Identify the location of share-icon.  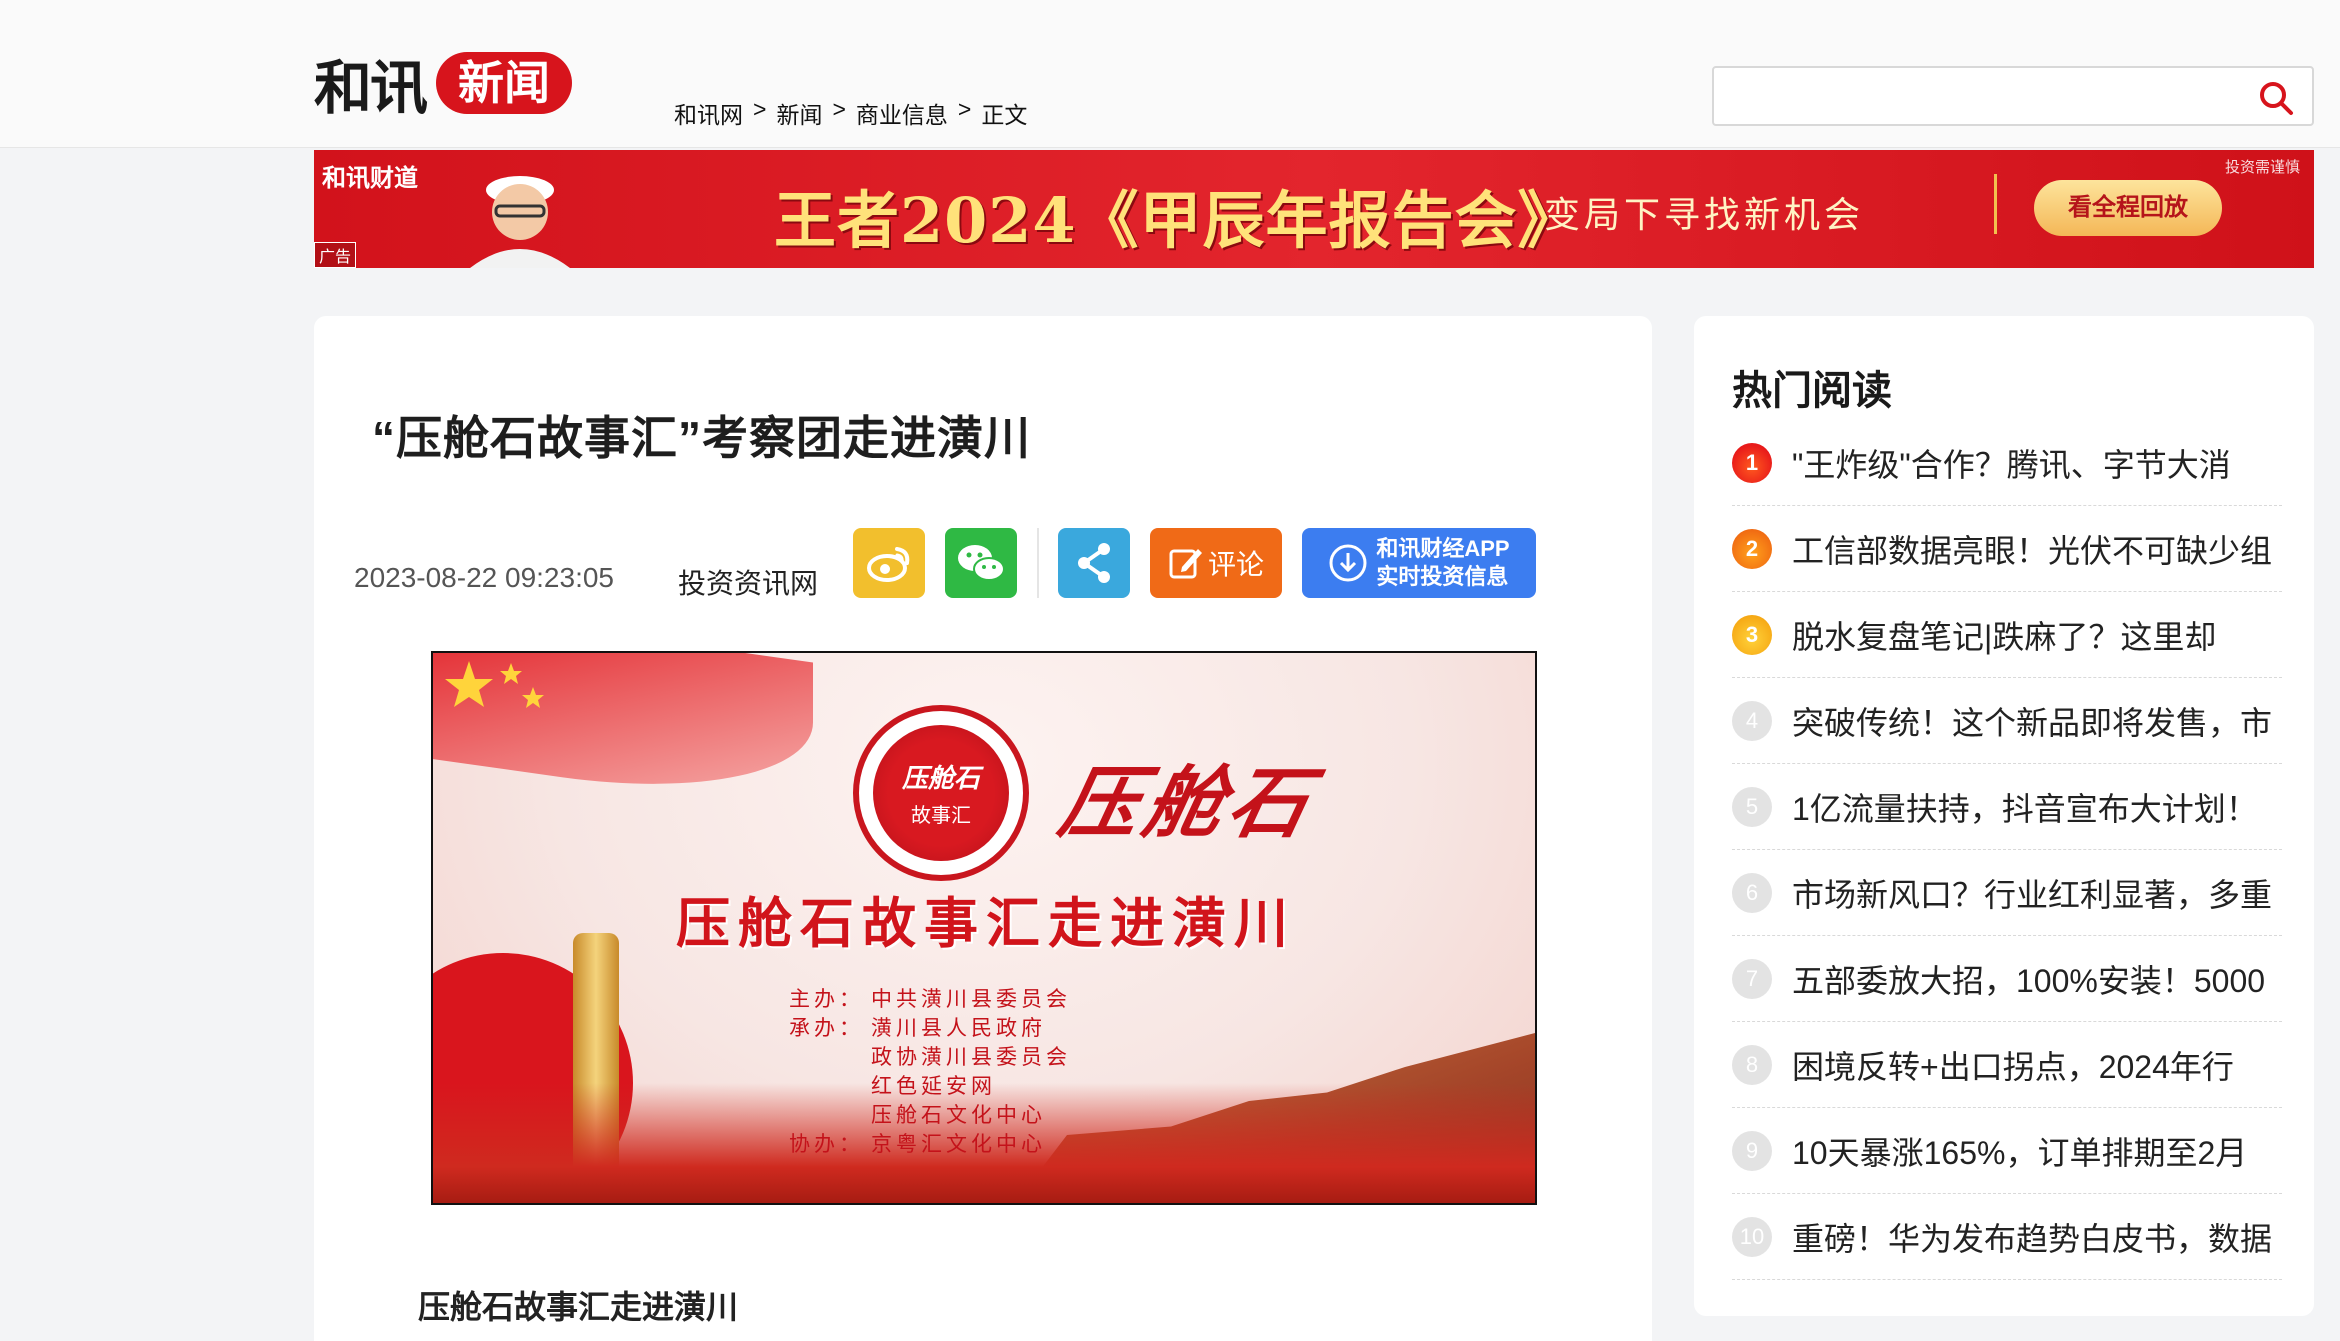
(1094, 563).